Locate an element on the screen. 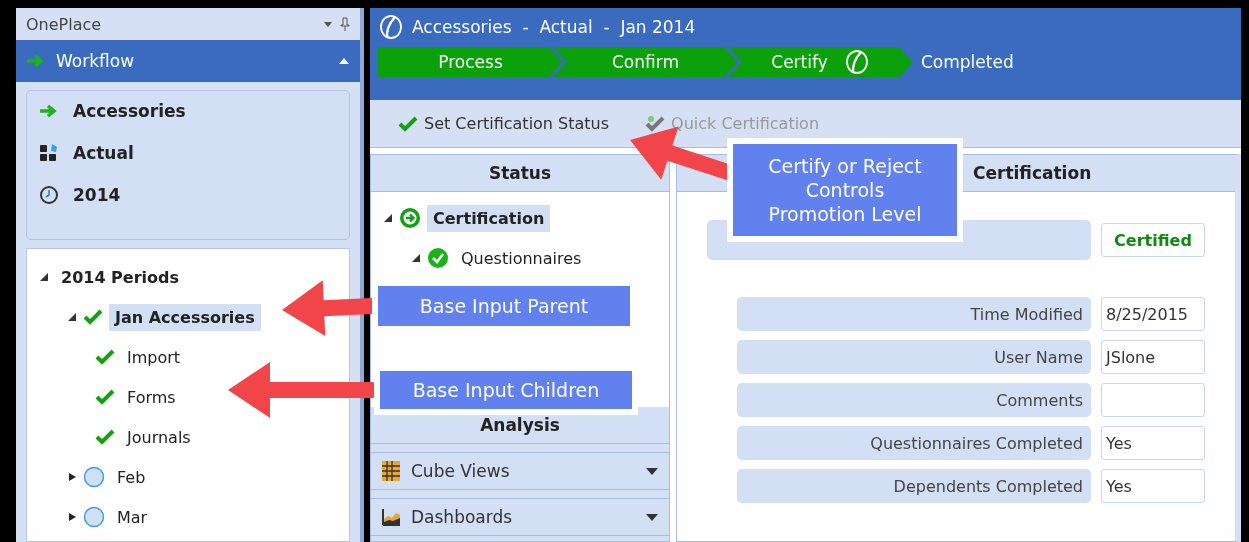  toolbar-button: Set Certification Status is located at coordinates (504, 123).